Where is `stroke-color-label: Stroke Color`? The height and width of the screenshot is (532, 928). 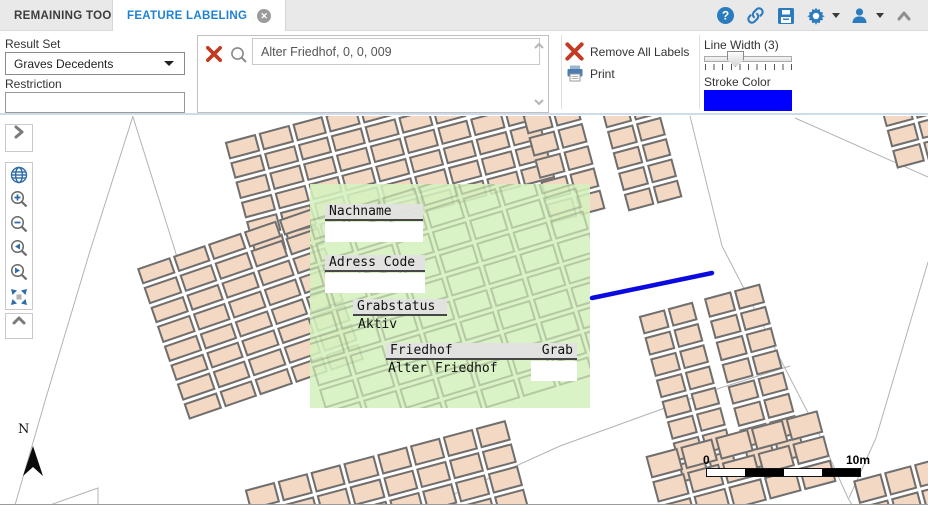
stroke-color-label: Stroke Color is located at coordinates (737, 82).